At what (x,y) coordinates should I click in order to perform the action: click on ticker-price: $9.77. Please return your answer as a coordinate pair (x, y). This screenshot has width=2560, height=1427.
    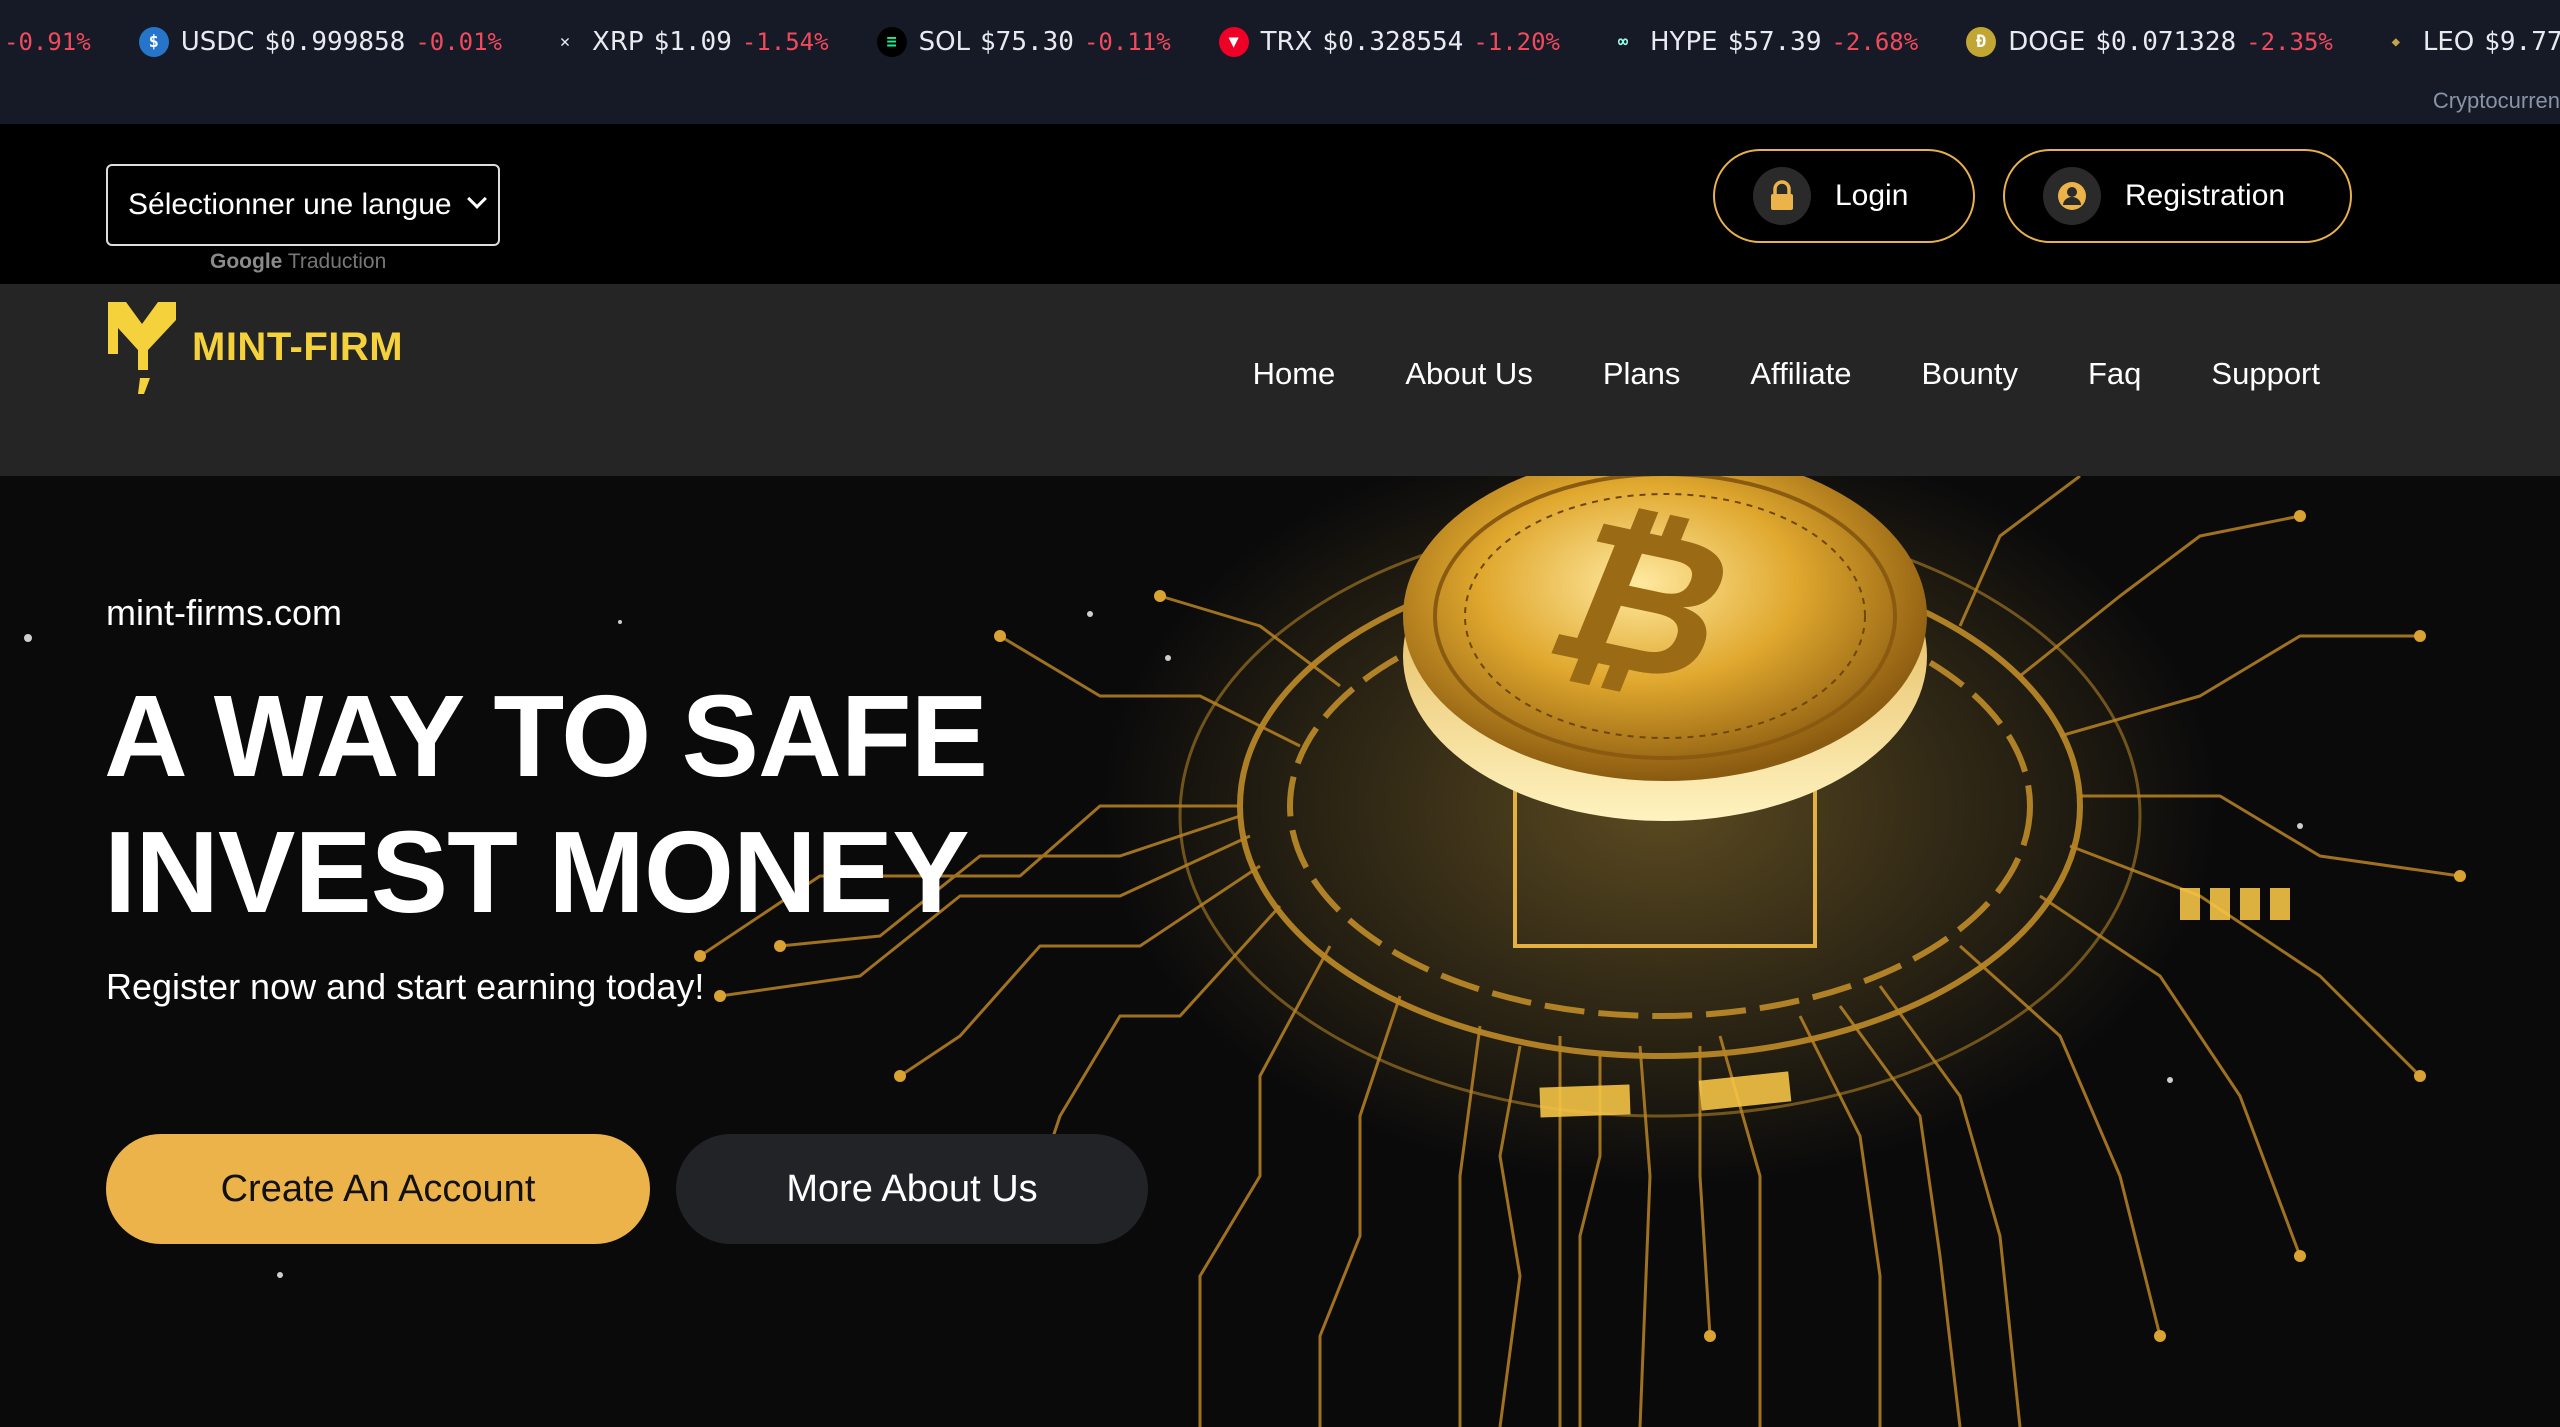
    Looking at the image, I should click on (2522, 42).